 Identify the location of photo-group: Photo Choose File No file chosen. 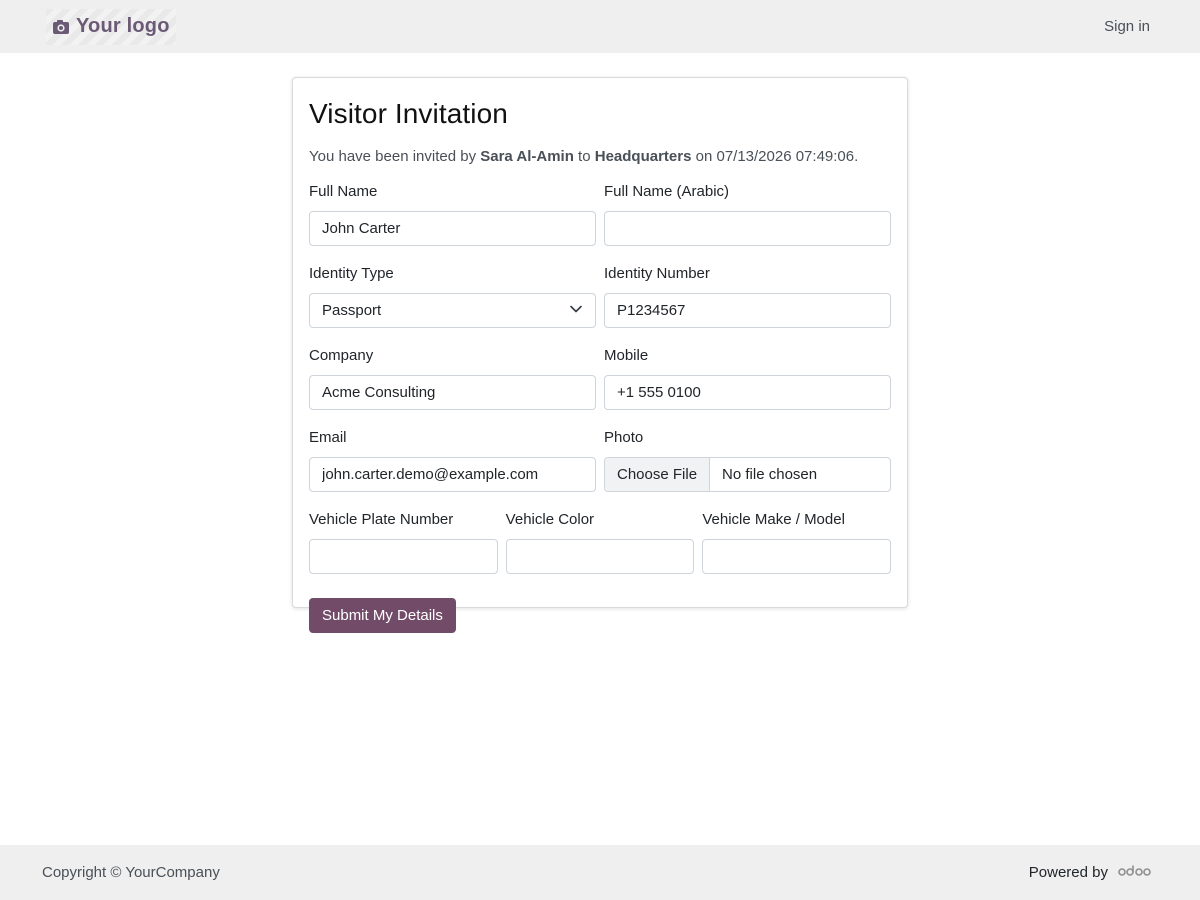
(747, 460).